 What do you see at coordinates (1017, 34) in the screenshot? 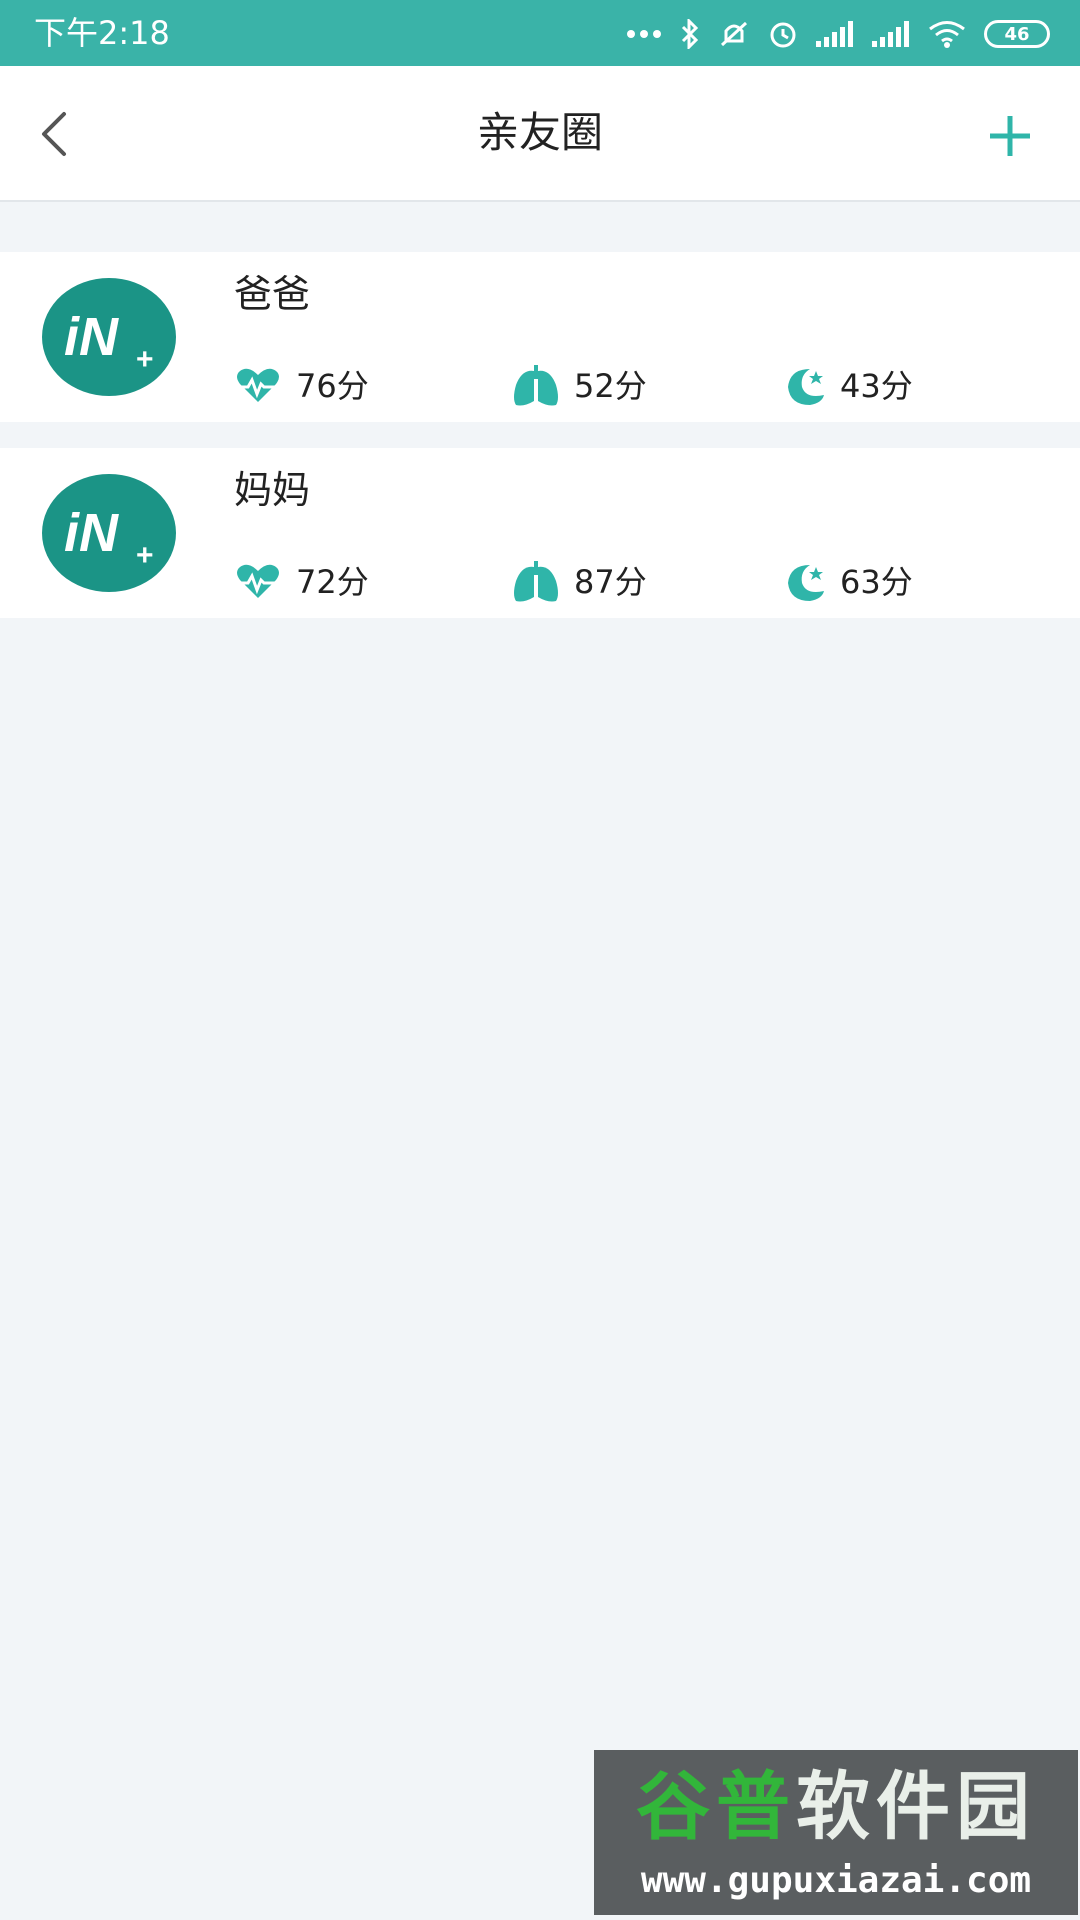
I see `battery-icon: 46` at bounding box center [1017, 34].